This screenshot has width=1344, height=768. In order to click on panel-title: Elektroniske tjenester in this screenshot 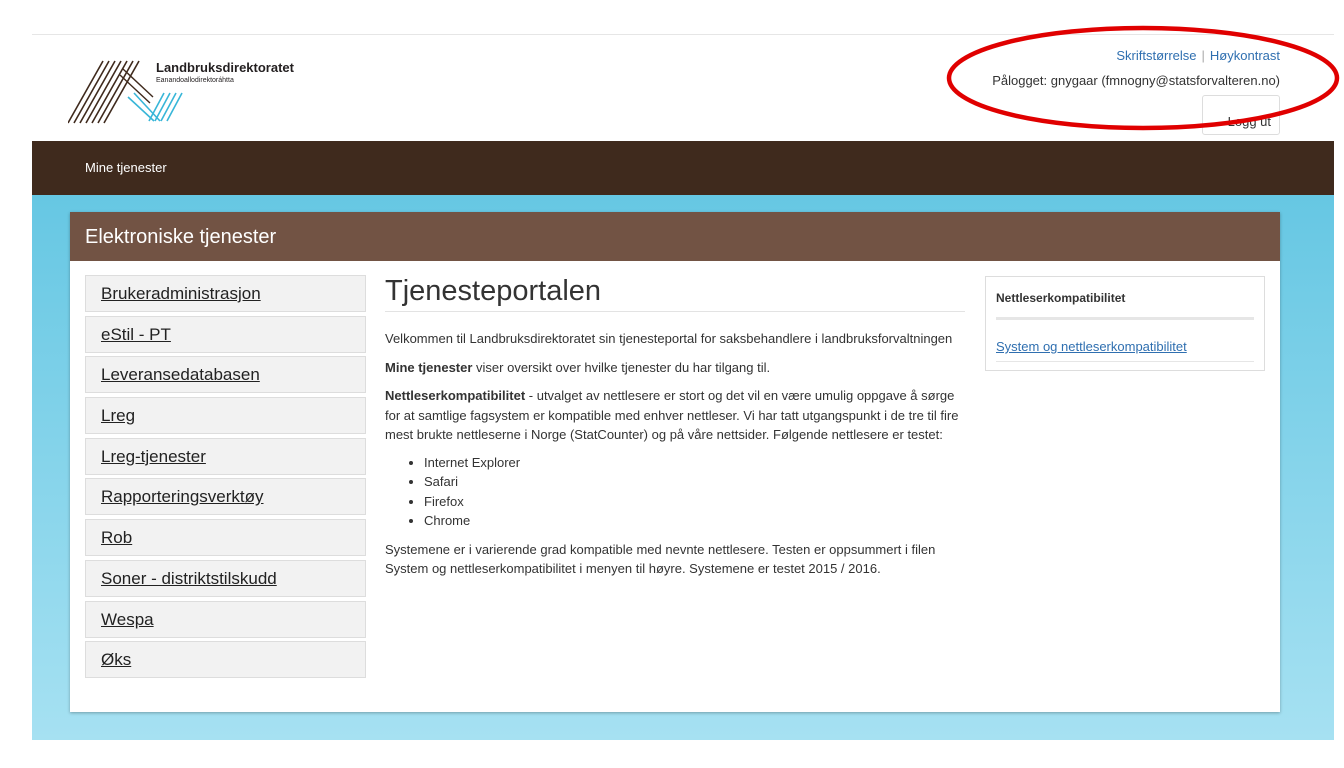, I will do `click(181, 237)`.